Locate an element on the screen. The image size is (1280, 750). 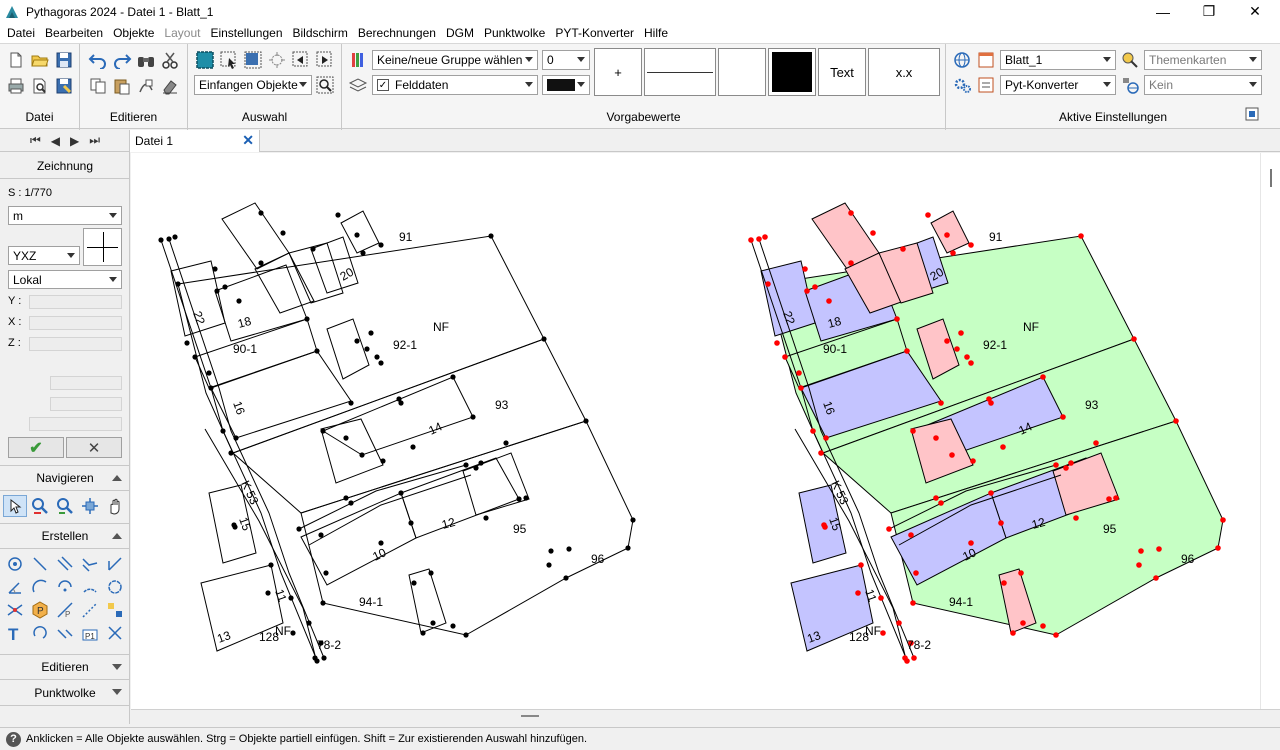
select-next-icon is located at coordinates (325, 60).